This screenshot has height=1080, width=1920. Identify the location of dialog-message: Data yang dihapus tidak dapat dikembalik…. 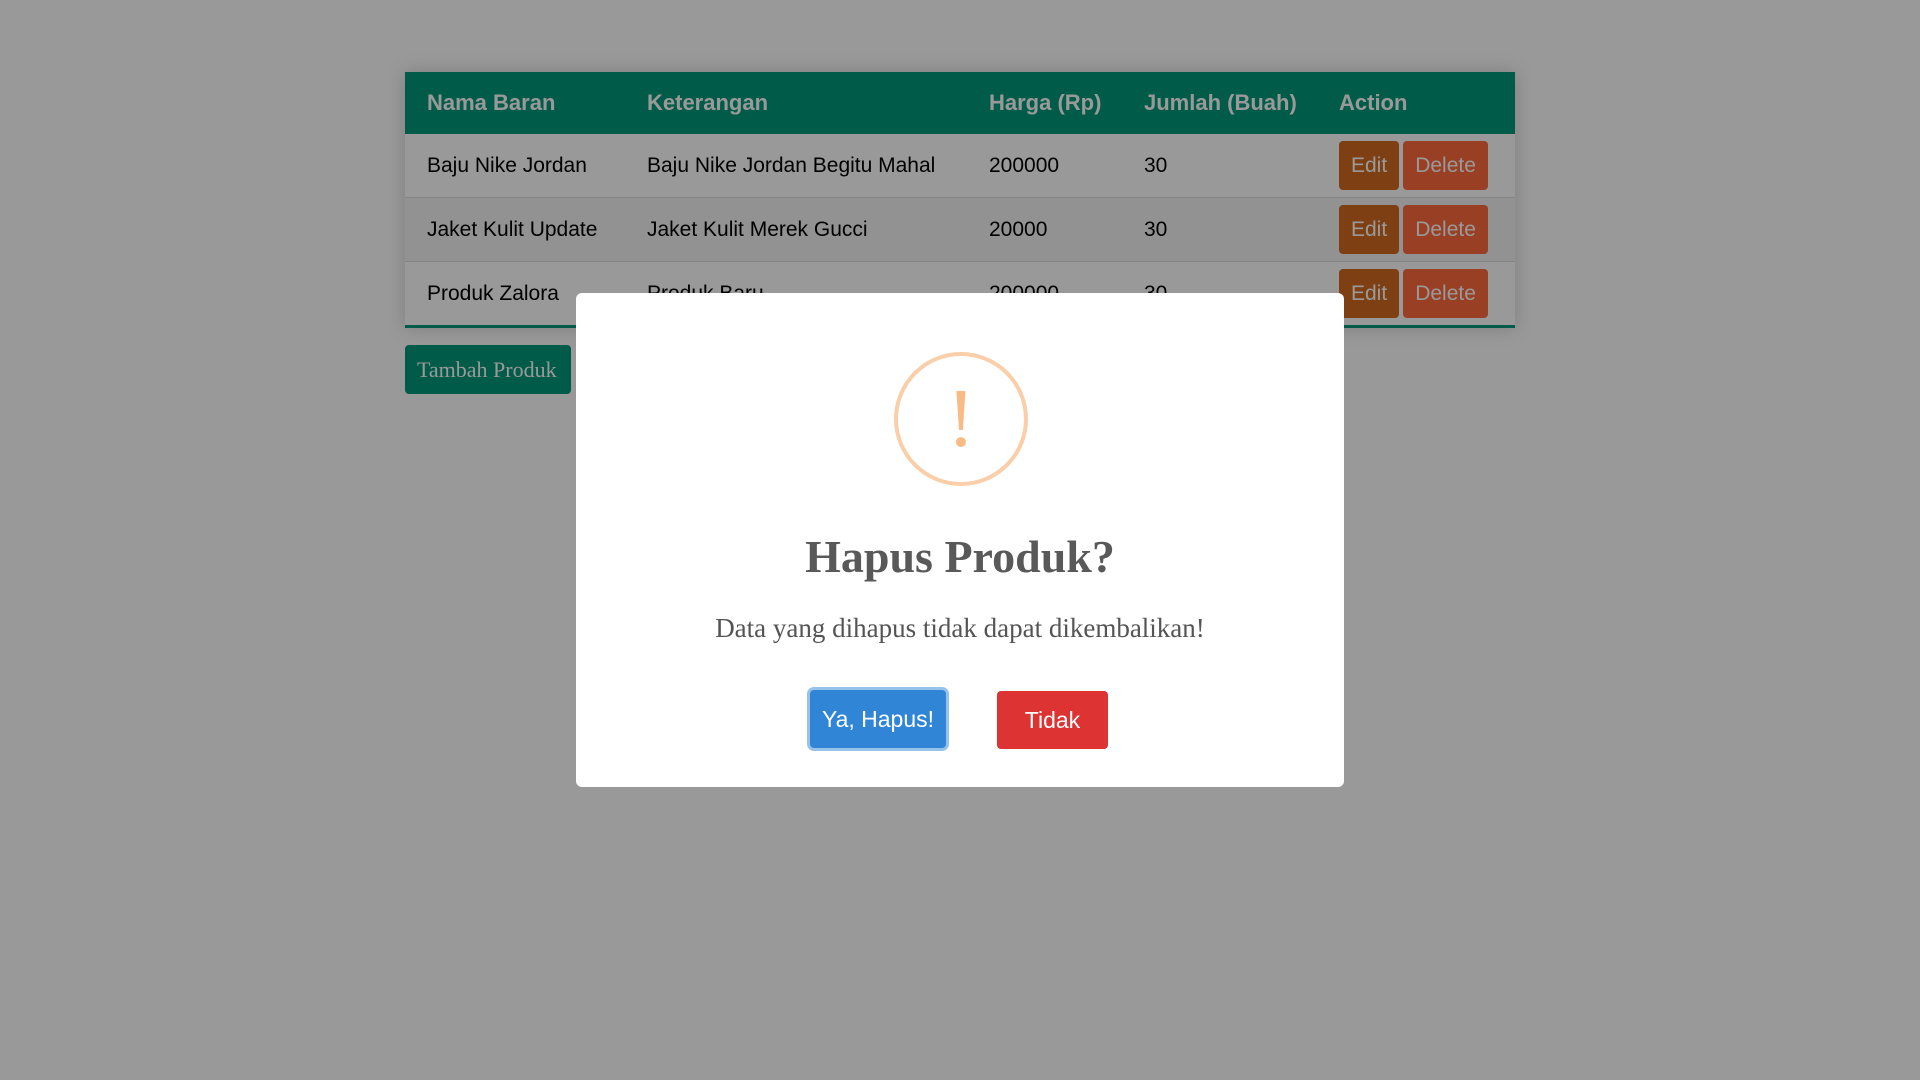
(960, 628).